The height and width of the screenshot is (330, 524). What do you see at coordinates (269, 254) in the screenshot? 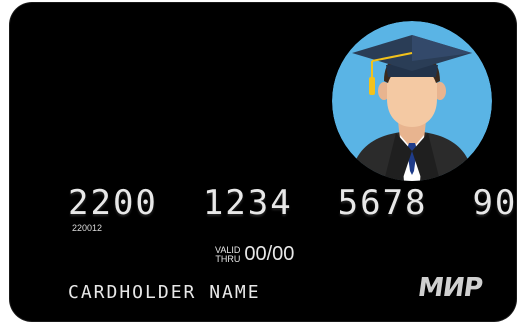
I see `expiry-date: 00/00` at bounding box center [269, 254].